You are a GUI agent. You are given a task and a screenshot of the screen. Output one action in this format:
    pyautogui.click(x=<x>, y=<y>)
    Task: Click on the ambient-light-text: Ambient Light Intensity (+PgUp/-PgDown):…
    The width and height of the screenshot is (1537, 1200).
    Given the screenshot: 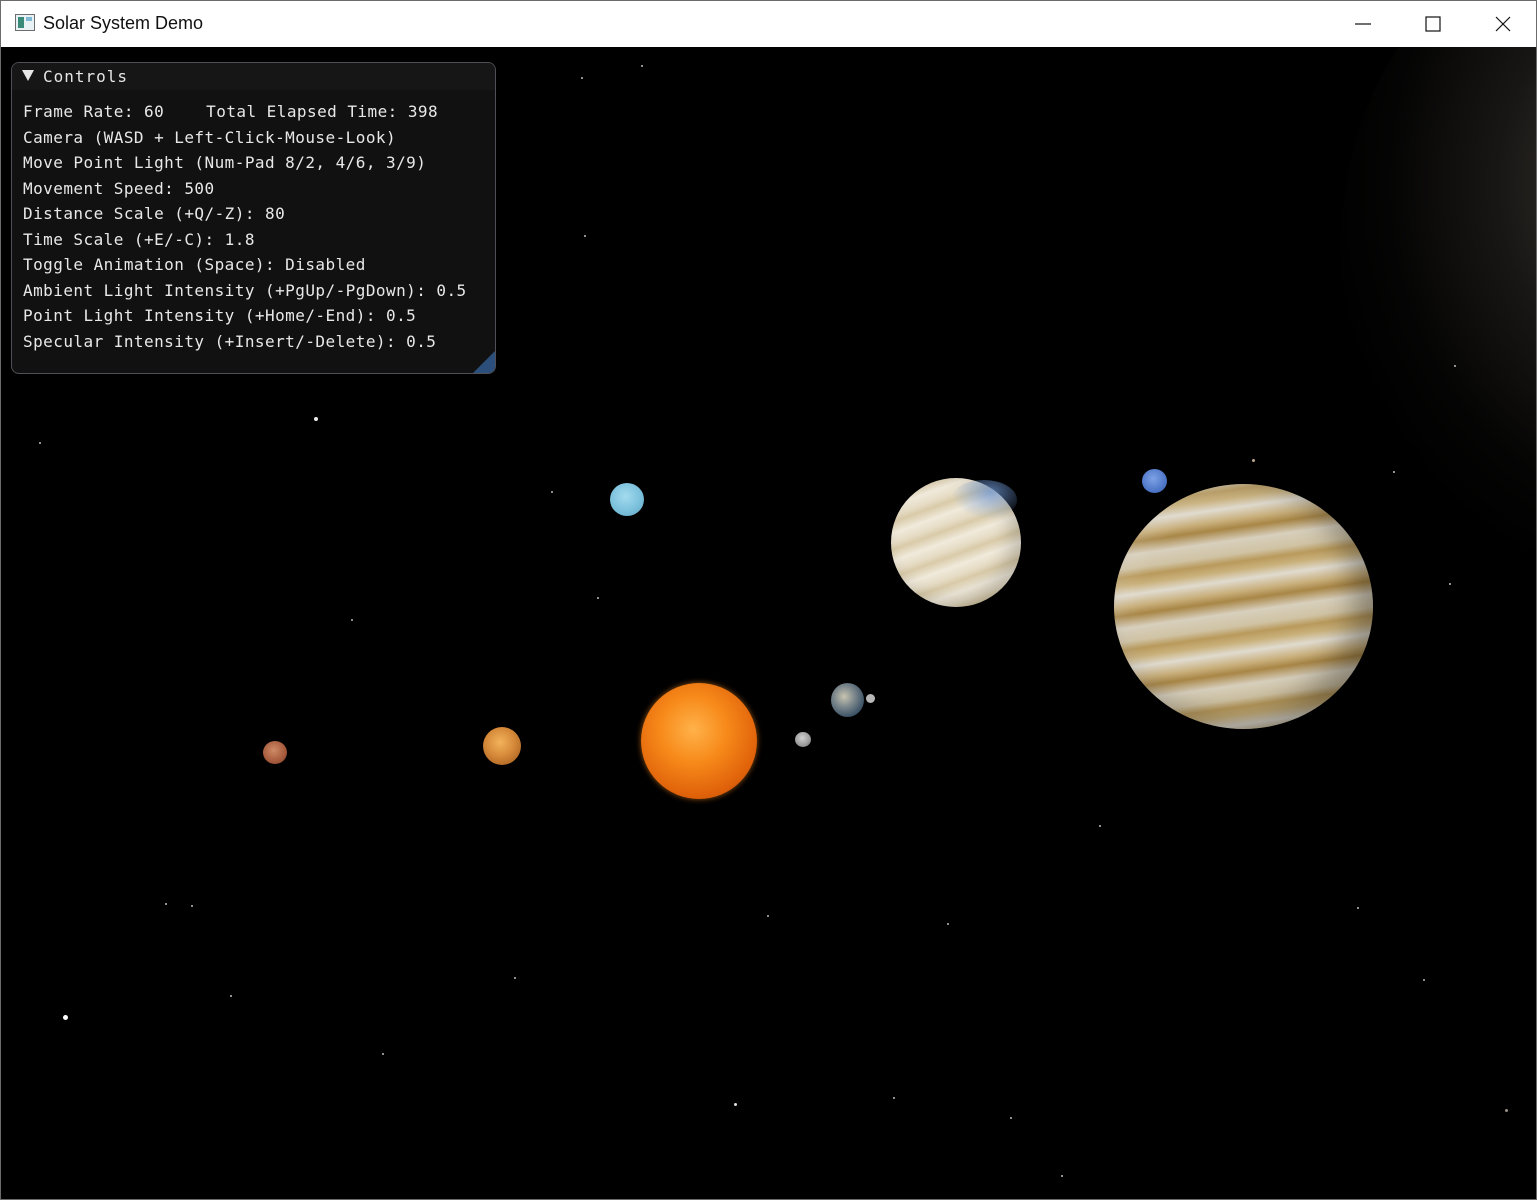 What is the action you would take?
    pyautogui.click(x=245, y=290)
    